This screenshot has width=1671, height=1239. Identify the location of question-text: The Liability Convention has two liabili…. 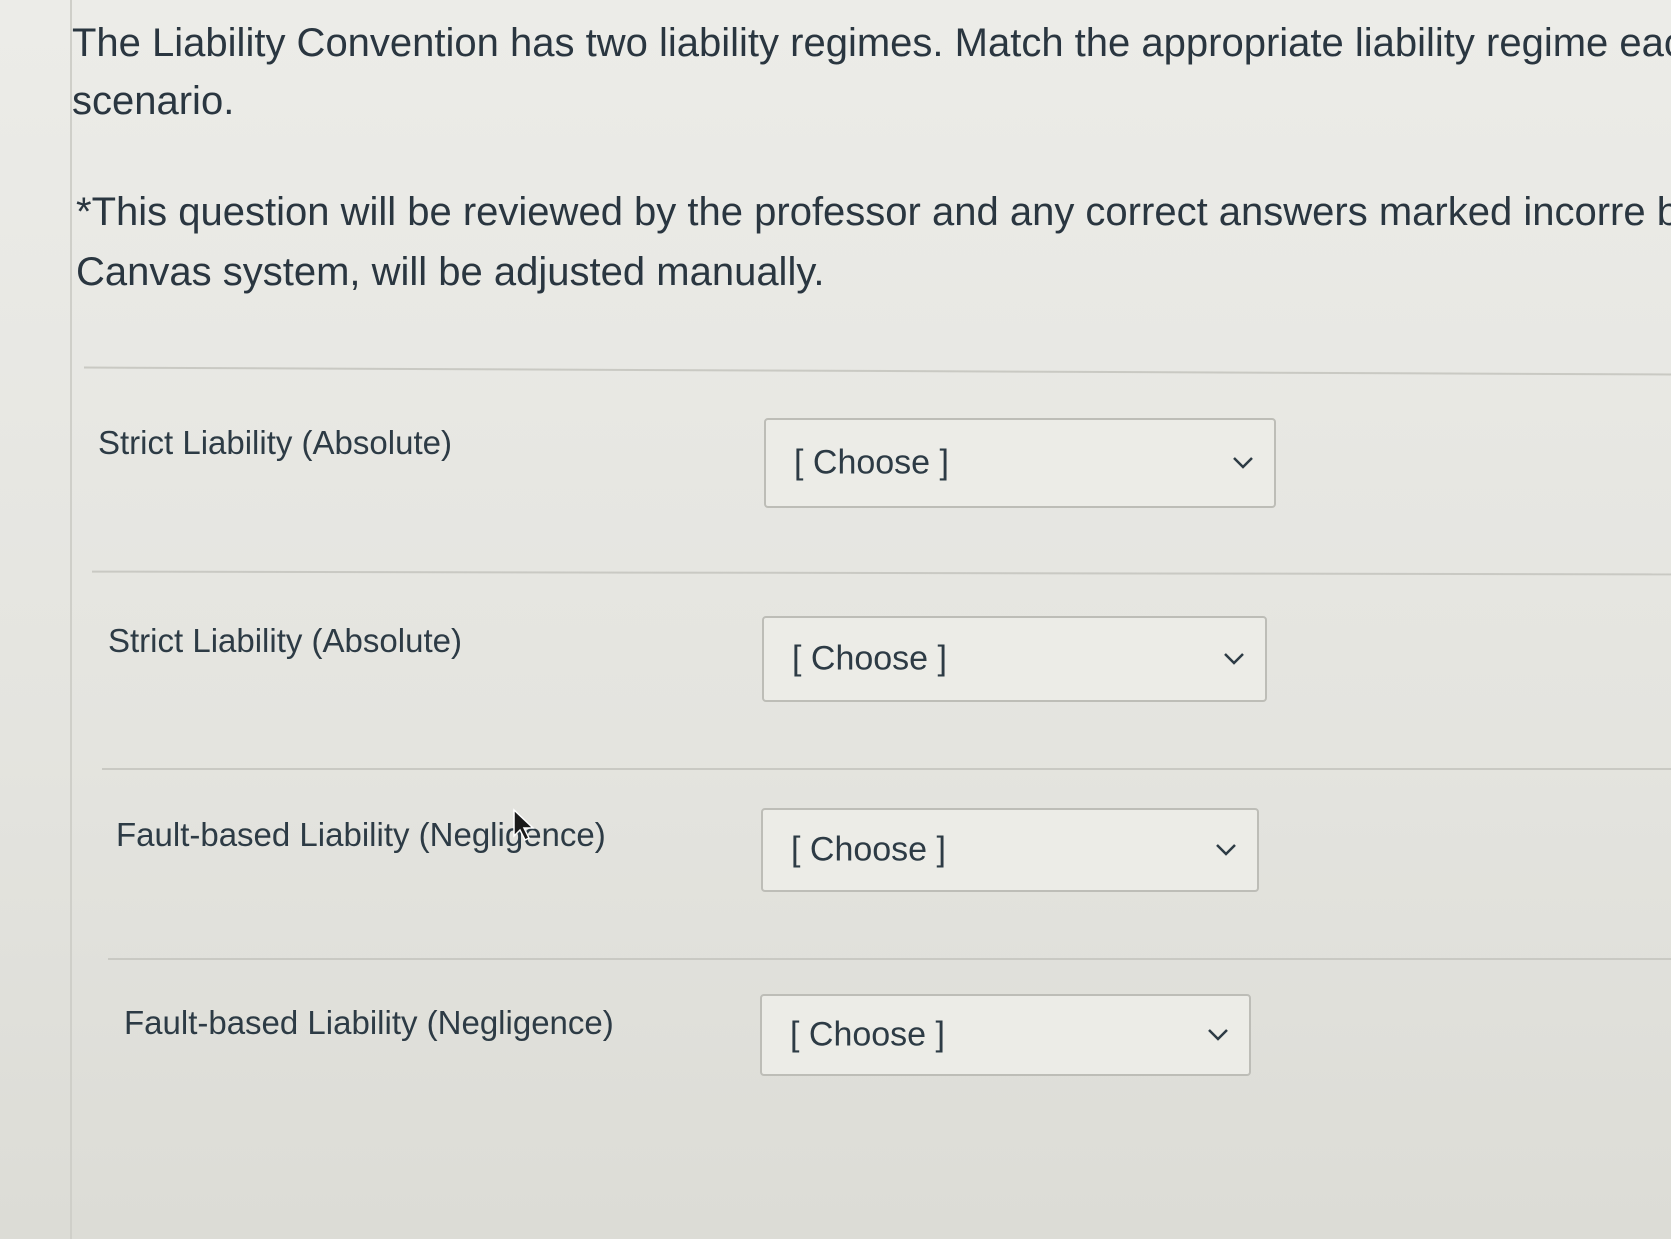
(871, 72).